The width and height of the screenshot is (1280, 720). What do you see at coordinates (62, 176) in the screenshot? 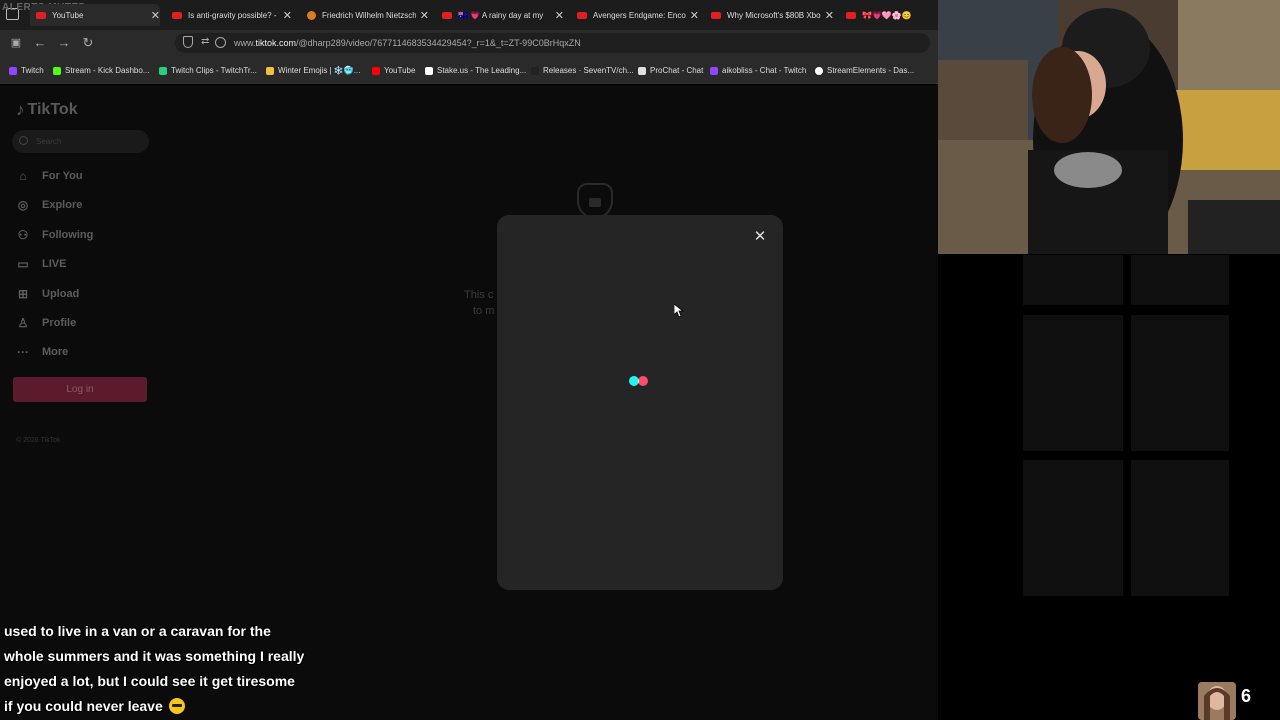
I see `nav-label: For You` at bounding box center [62, 176].